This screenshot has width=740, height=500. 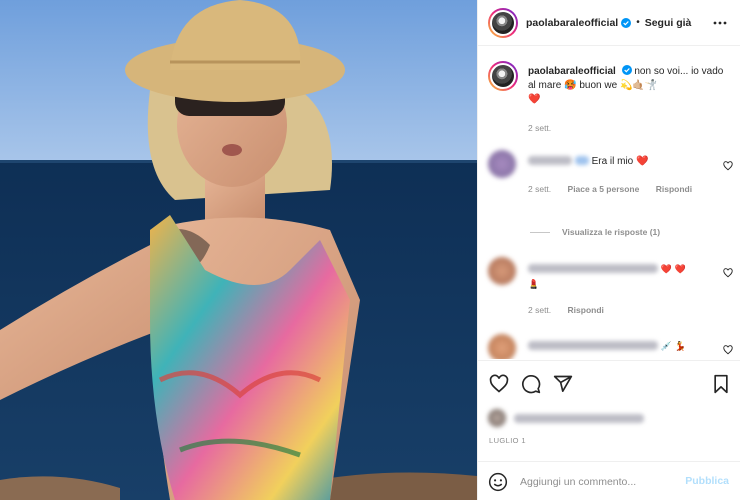 I want to click on author-username: paolabaraleofficial, so click(x=572, y=23).